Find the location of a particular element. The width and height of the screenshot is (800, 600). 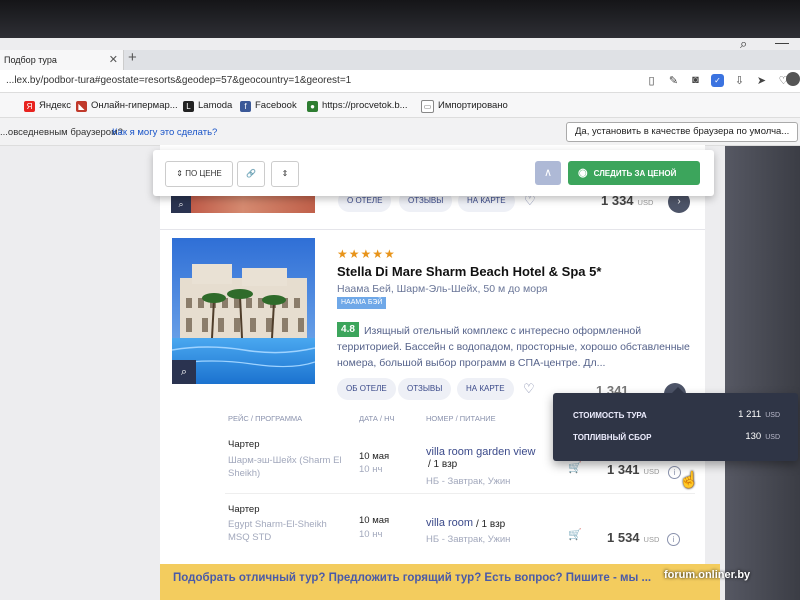

bookmark-yandex: Я Яндекс is located at coordinates (47, 106).